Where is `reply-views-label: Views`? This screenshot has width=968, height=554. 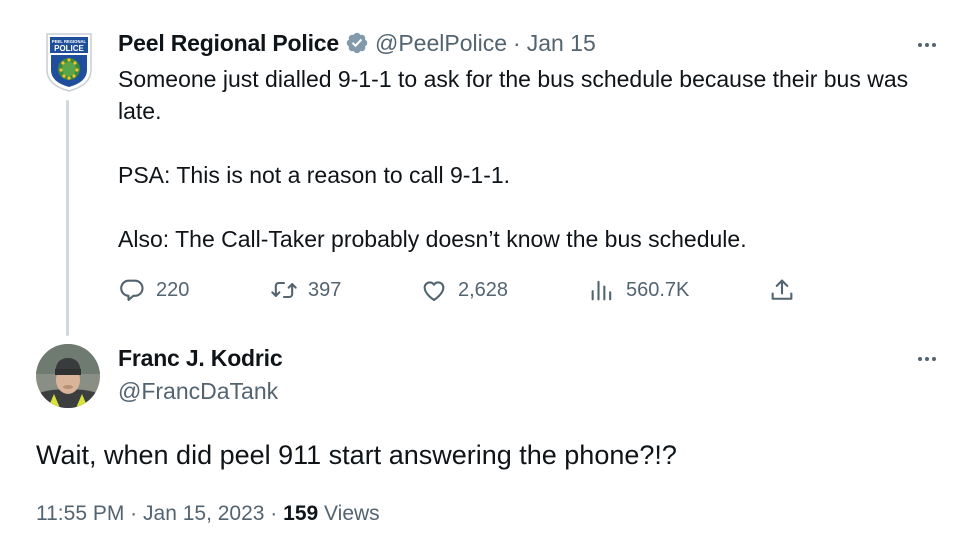
reply-views-label: Views is located at coordinates (349, 513).